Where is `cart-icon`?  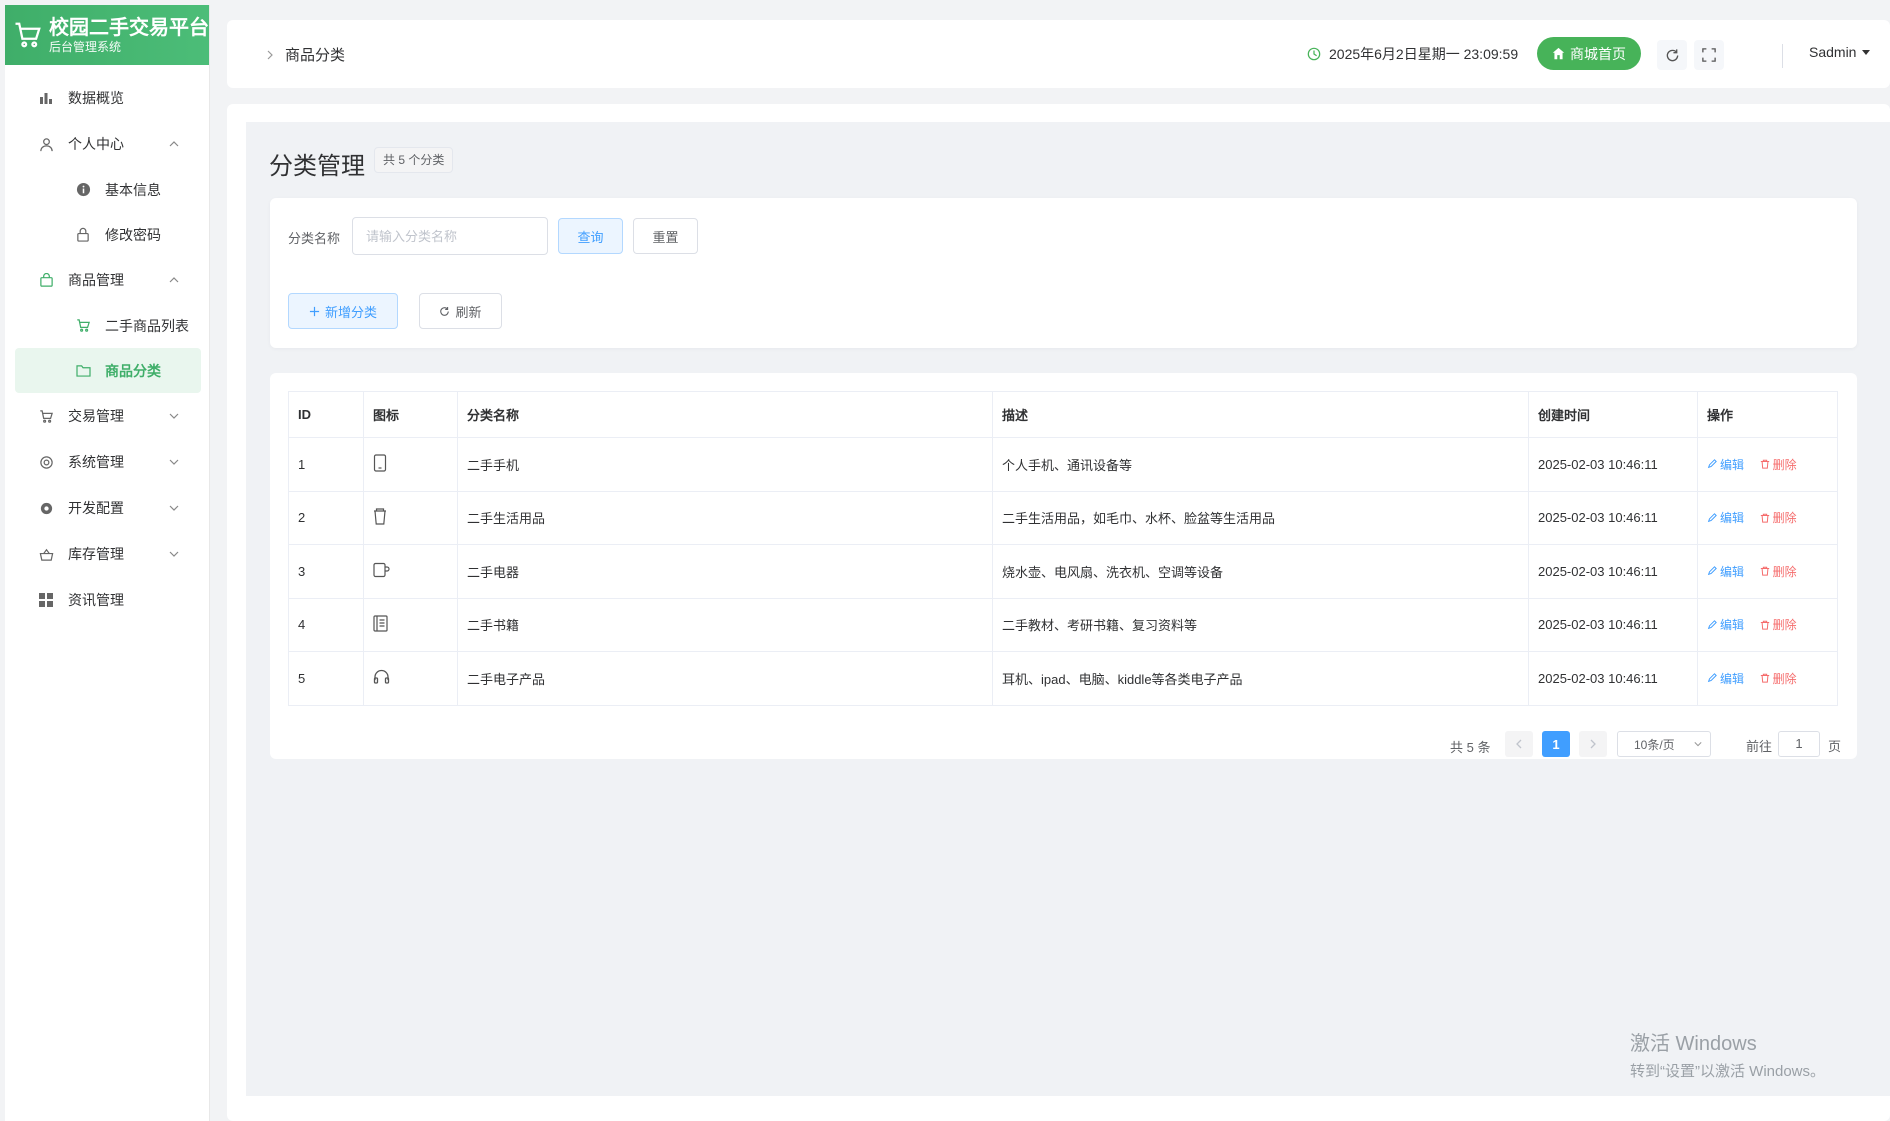
cart-icon is located at coordinates (83, 326).